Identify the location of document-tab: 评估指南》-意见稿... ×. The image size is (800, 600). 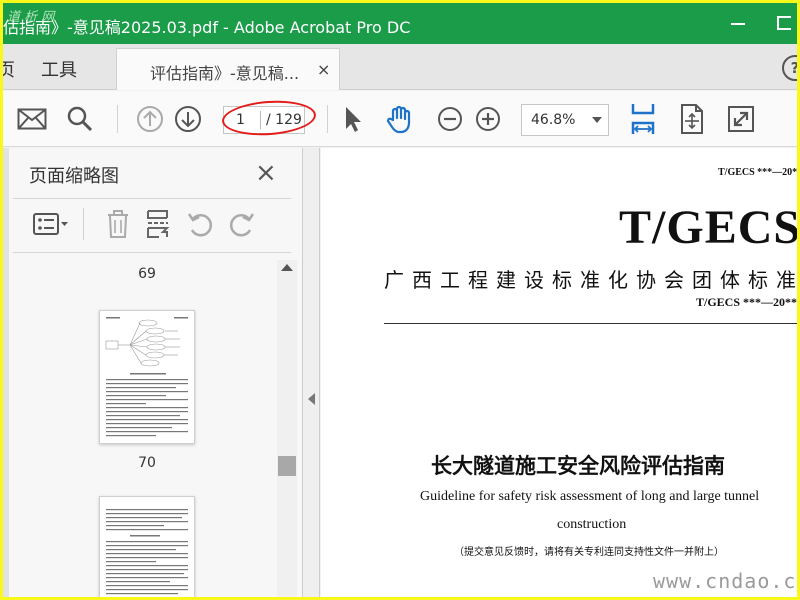
(228, 69).